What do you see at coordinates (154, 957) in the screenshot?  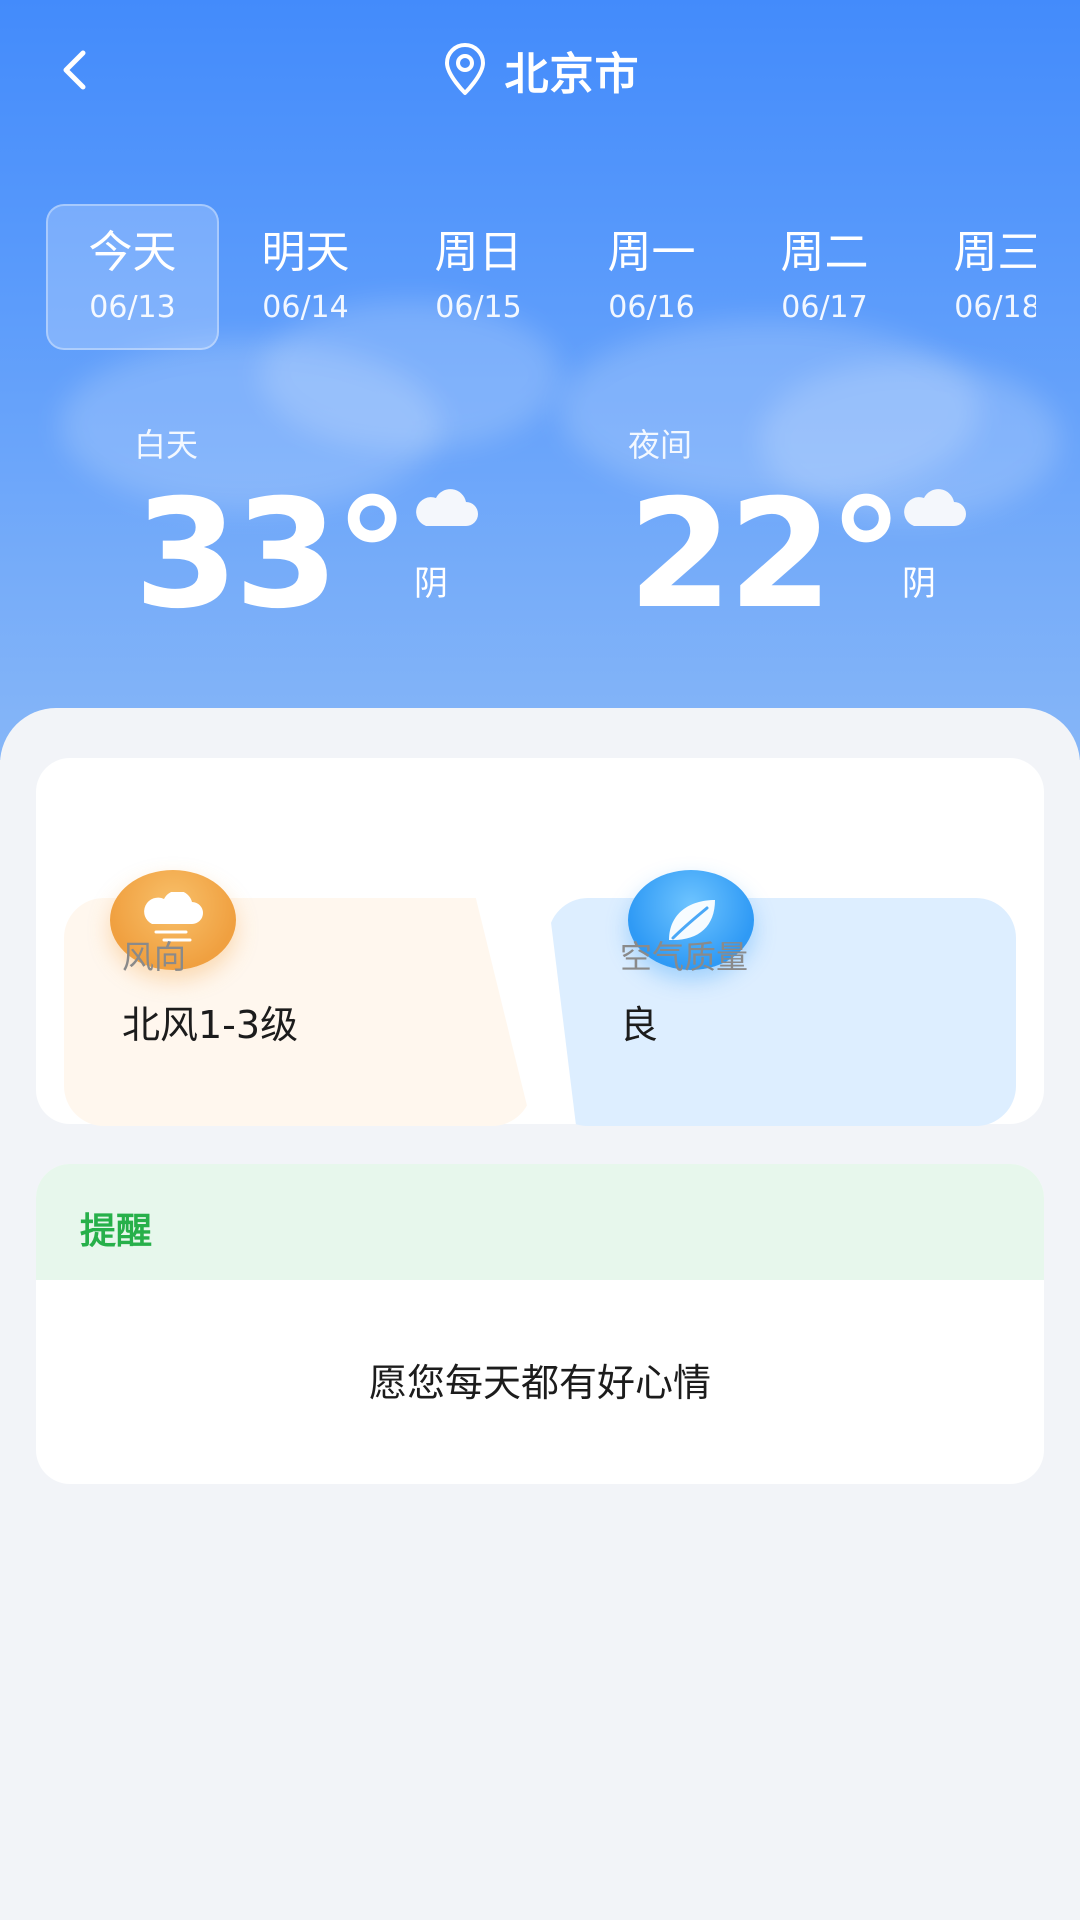 I see `wind-label: 风向` at bounding box center [154, 957].